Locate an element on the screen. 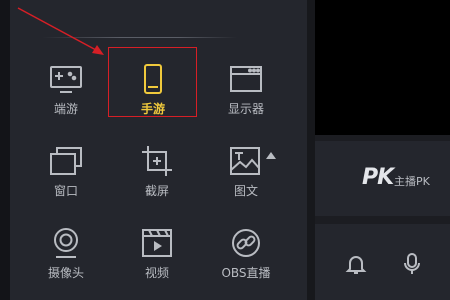 The height and width of the screenshot is (300, 450). left-edge-strip is located at coordinates (5, 150).